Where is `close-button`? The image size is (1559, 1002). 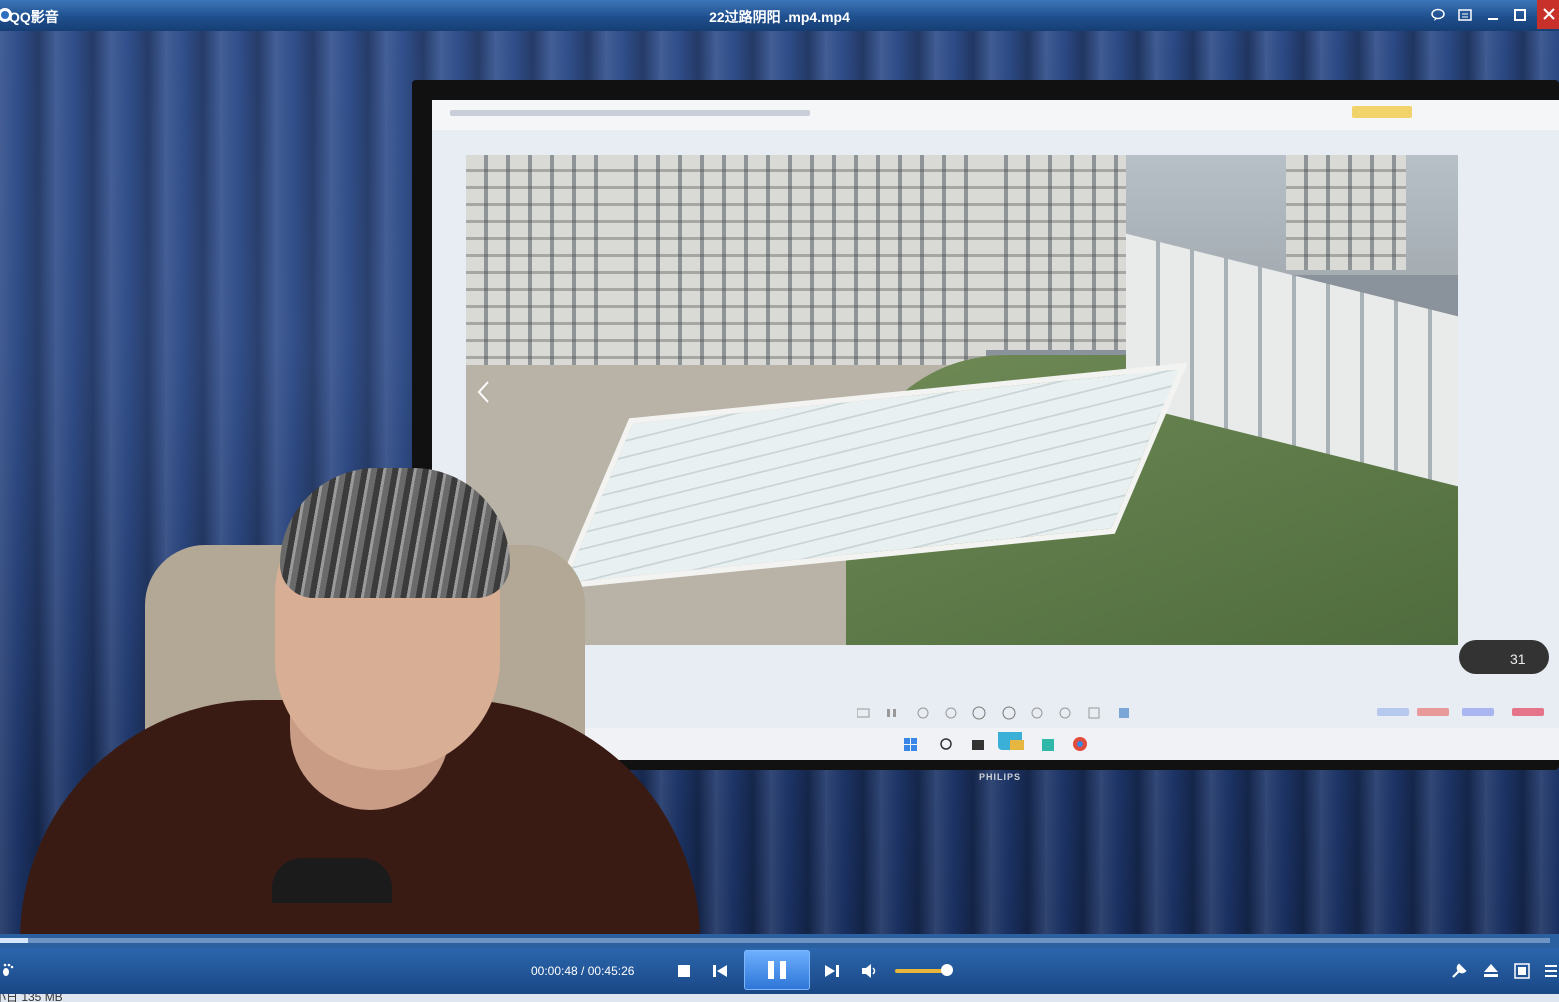 close-button is located at coordinates (1548, 14).